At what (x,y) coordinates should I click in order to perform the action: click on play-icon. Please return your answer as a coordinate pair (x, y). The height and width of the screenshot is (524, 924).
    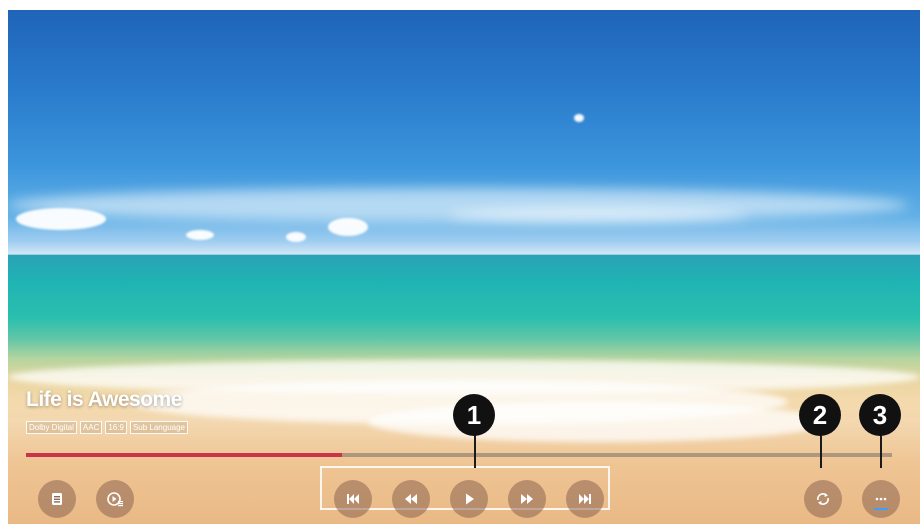
    Looking at the image, I should click on (470, 499).